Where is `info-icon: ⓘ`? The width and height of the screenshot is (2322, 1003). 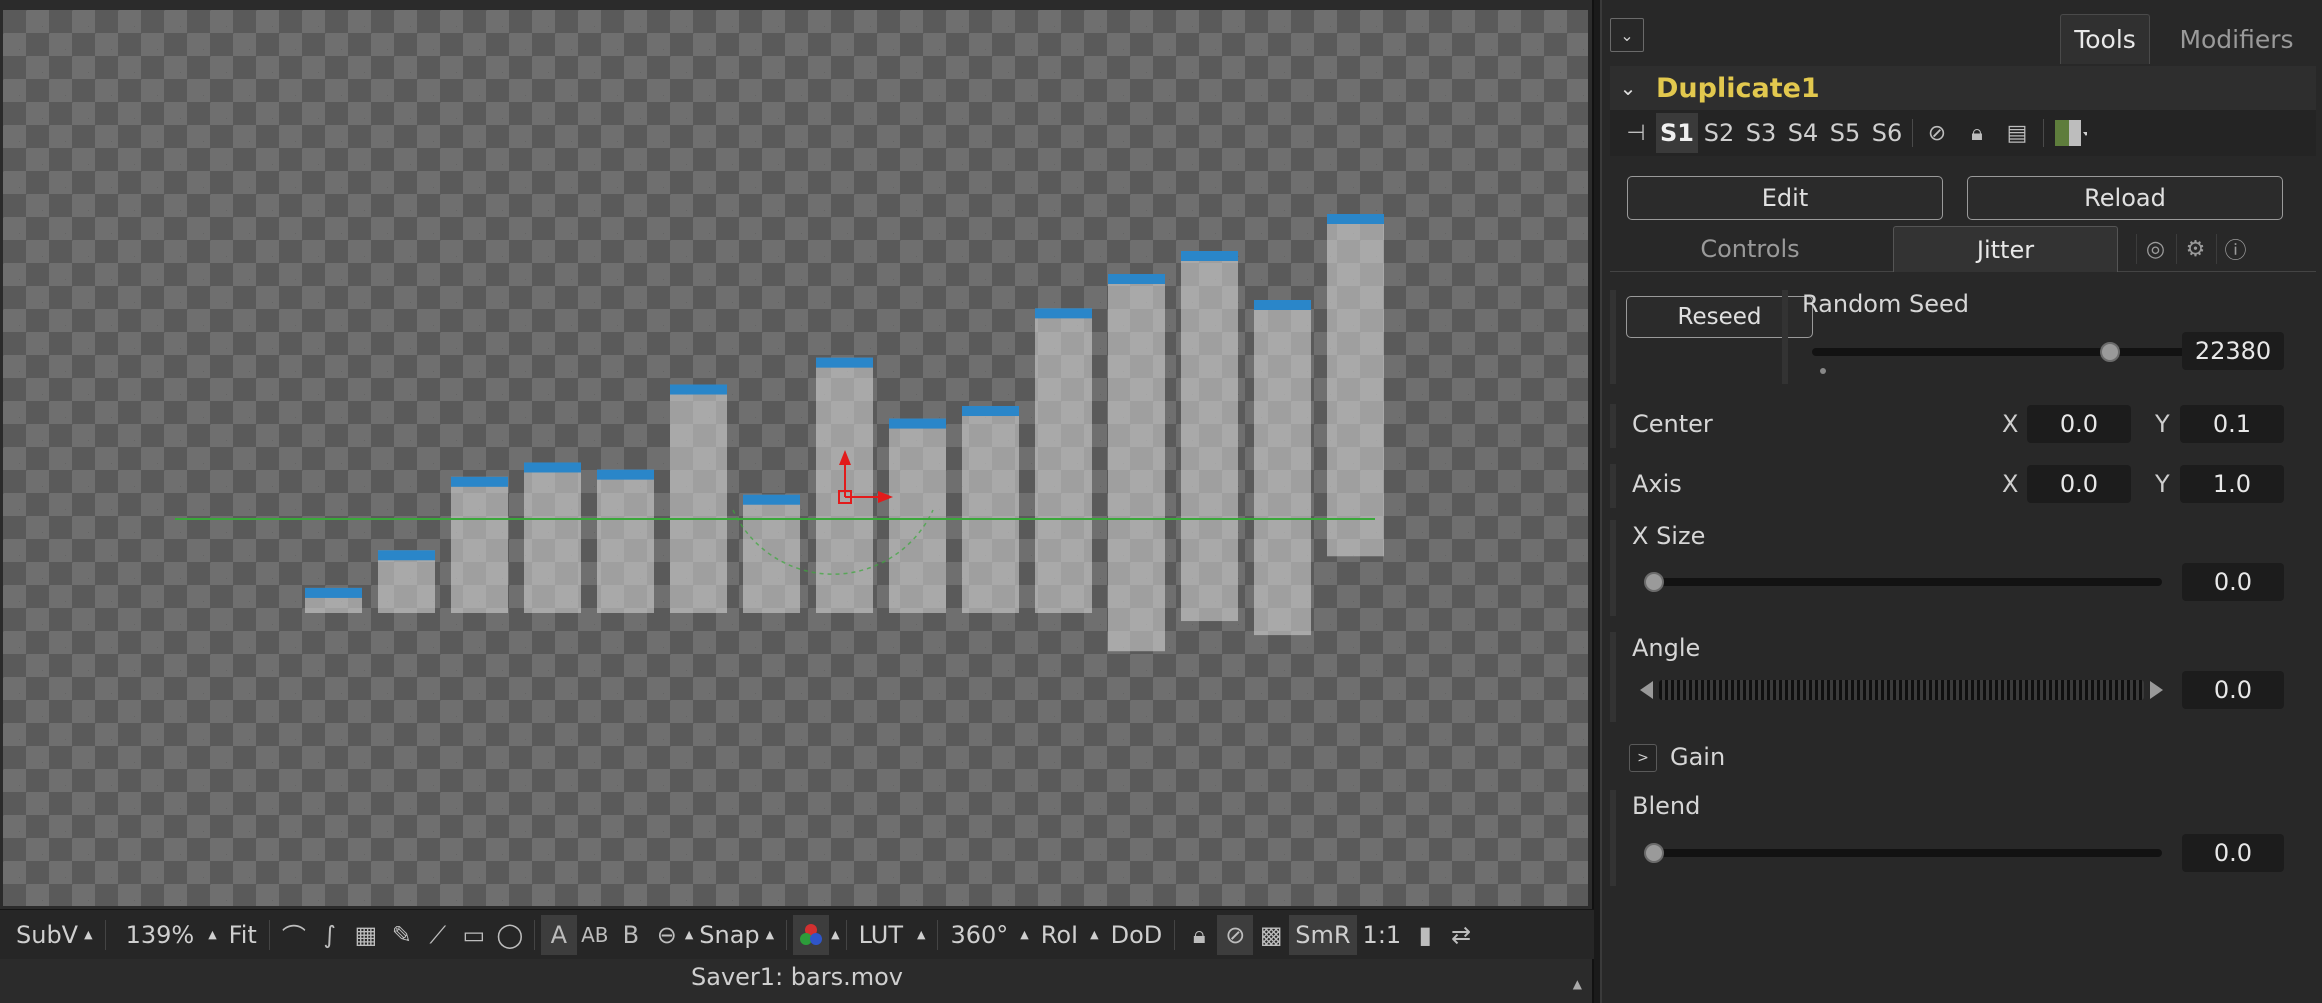 info-icon: ⓘ is located at coordinates (2235, 249).